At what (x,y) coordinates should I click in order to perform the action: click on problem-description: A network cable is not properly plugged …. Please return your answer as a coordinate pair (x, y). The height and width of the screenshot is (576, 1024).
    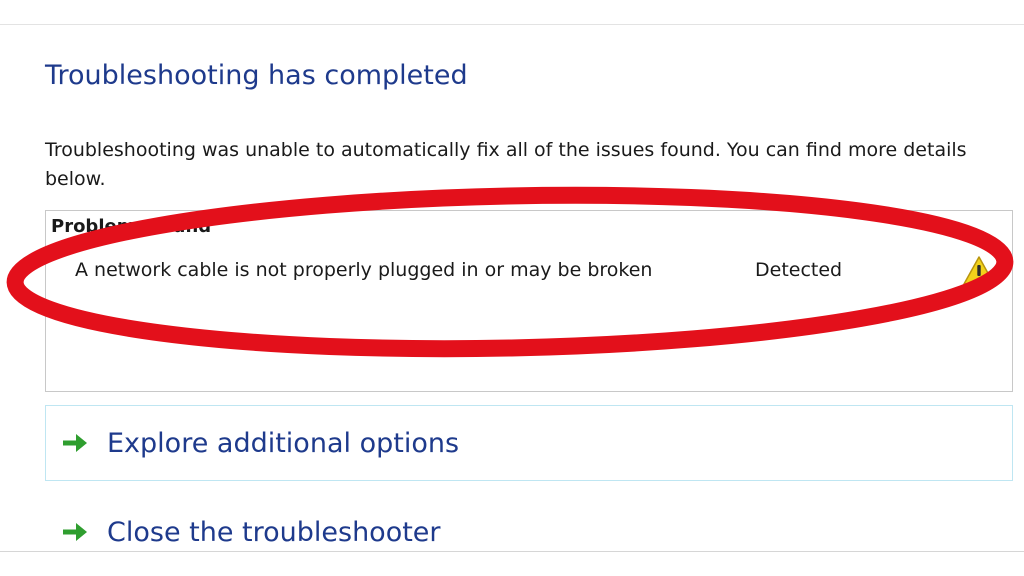
    Looking at the image, I should click on (364, 270).